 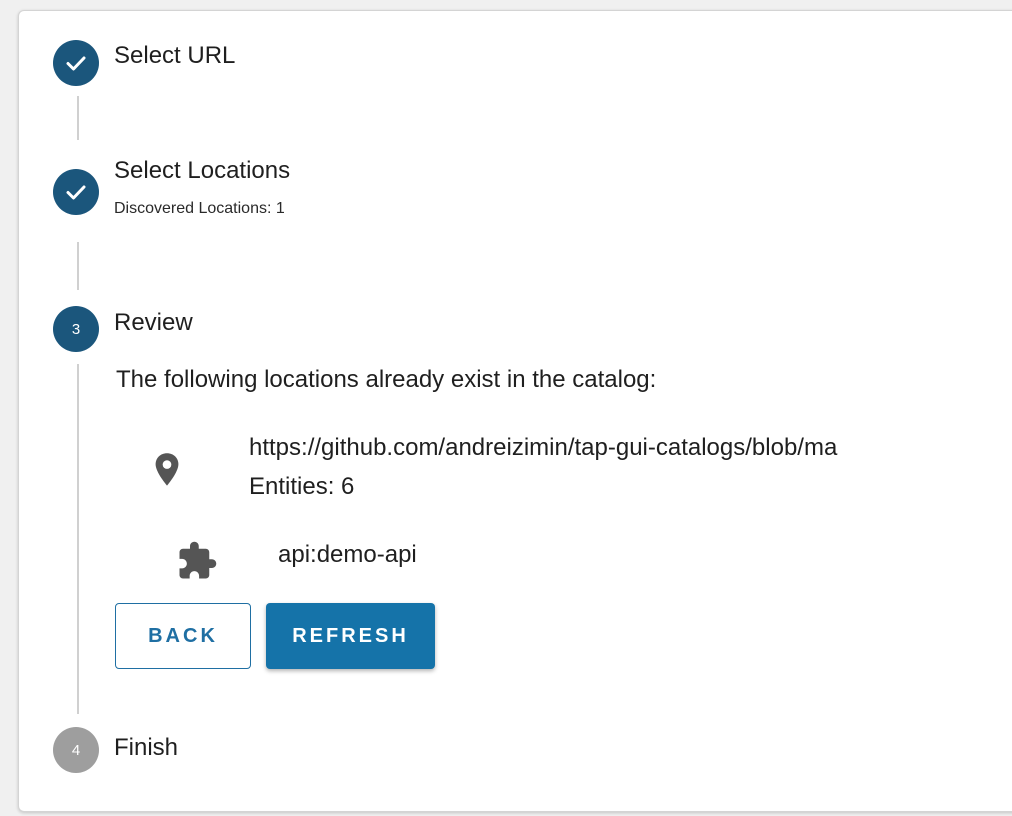 I want to click on step-4-number: 4, so click(x=76, y=750).